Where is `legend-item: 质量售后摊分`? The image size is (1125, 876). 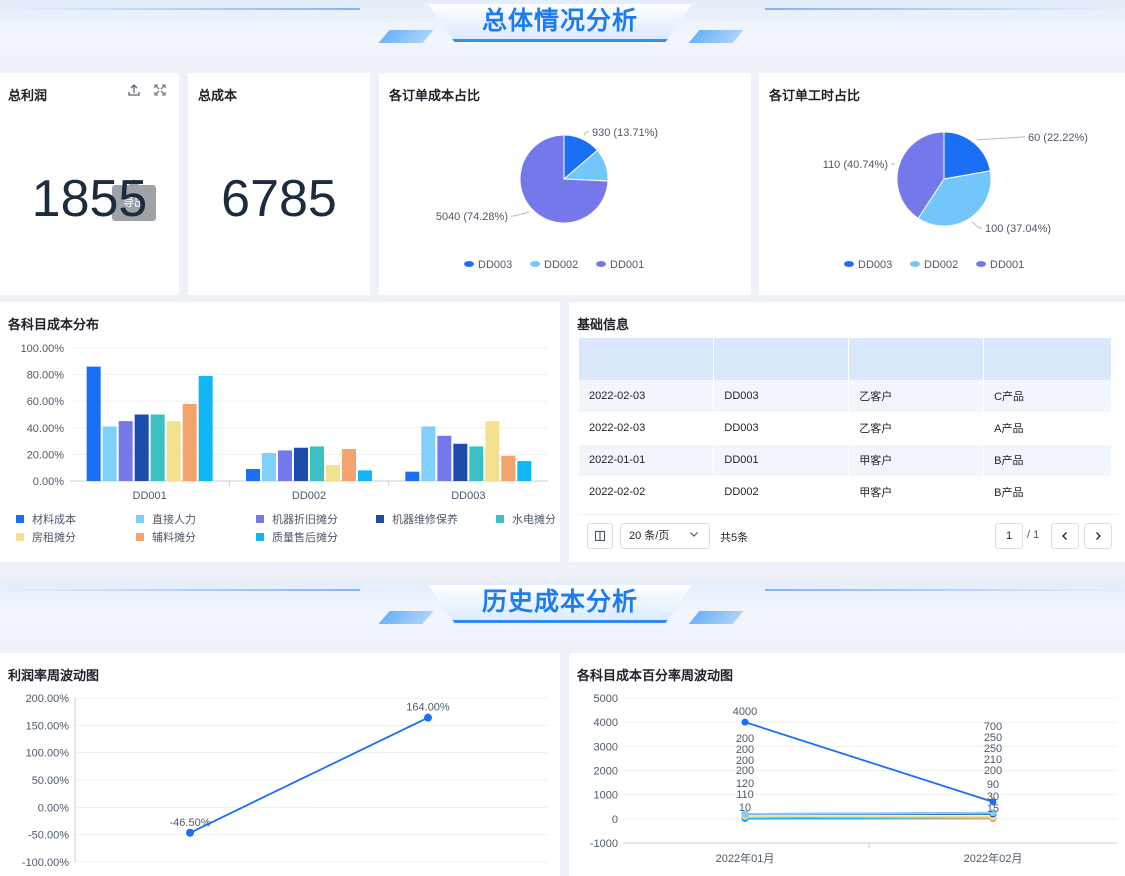 legend-item: 质量售后摊分 is located at coordinates (310, 537).